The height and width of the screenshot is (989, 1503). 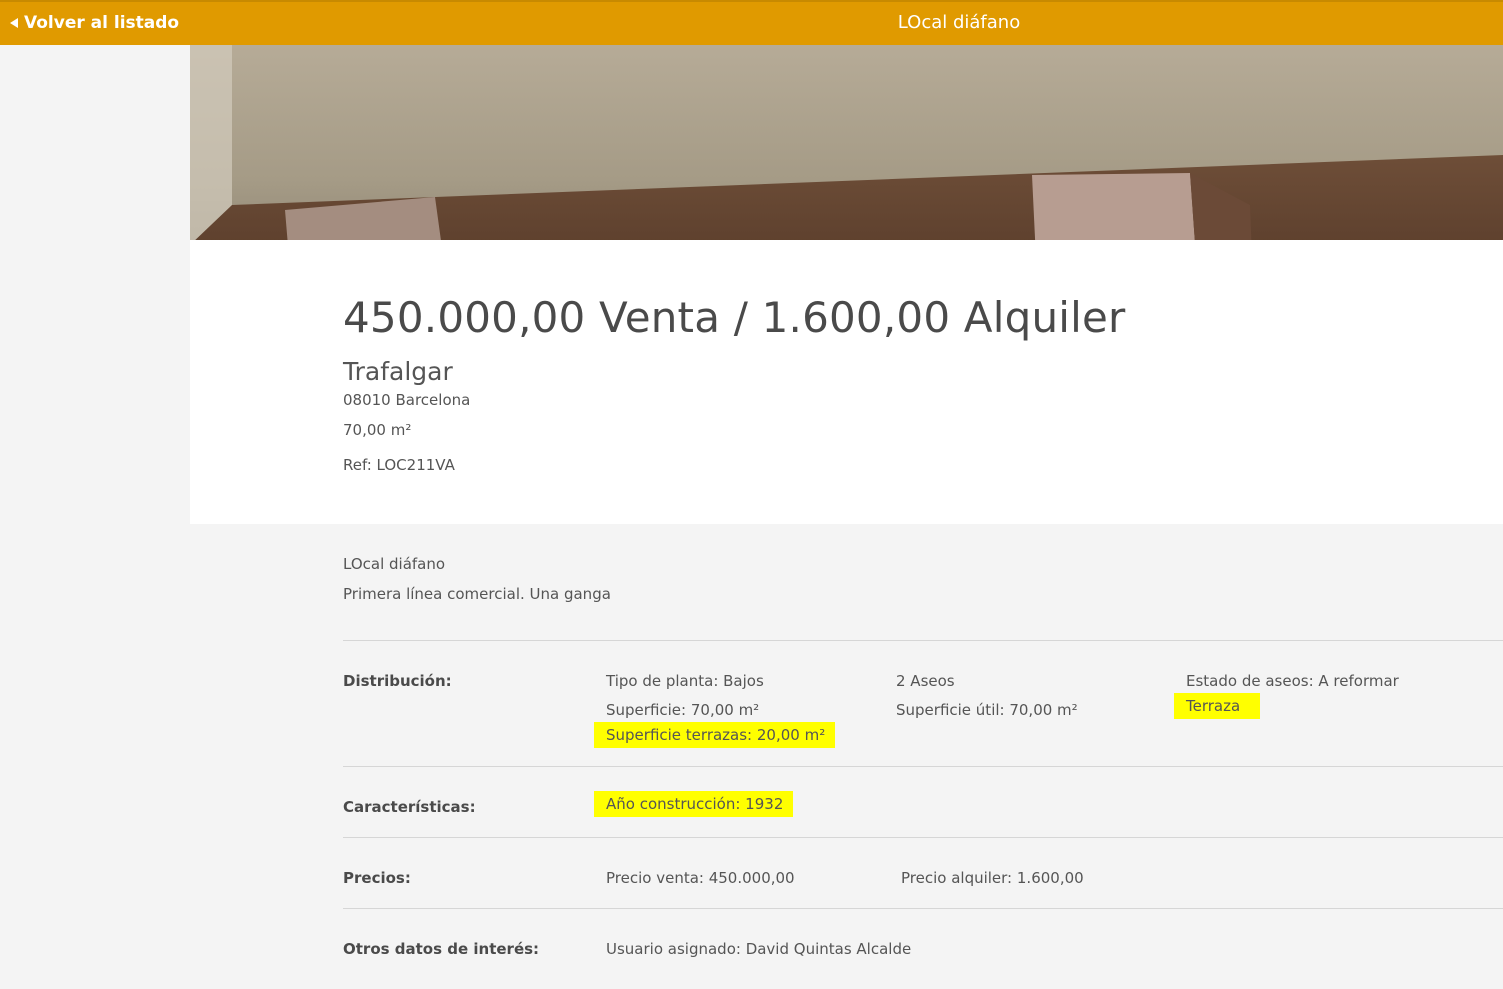 I want to click on reference: Ref: LOC211VA, so click(x=399, y=465).